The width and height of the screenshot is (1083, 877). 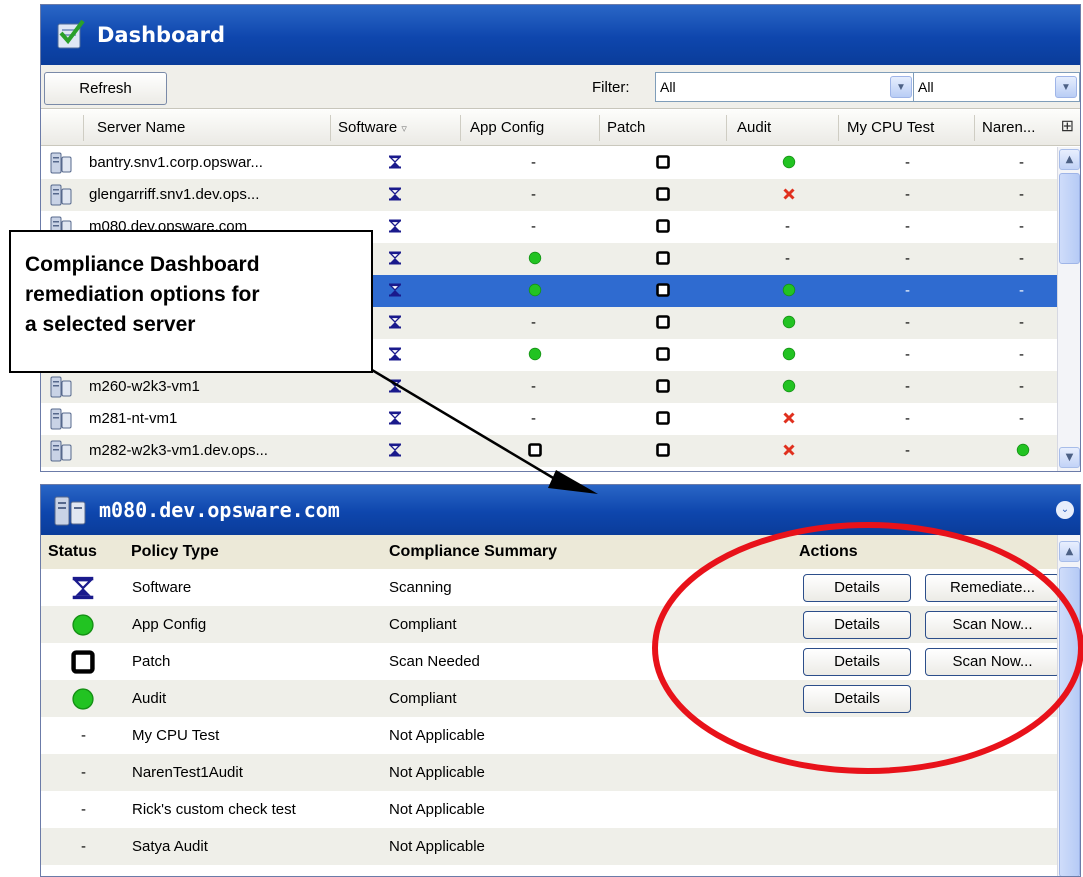 I want to click on naren-status, so click(x=1023, y=450).